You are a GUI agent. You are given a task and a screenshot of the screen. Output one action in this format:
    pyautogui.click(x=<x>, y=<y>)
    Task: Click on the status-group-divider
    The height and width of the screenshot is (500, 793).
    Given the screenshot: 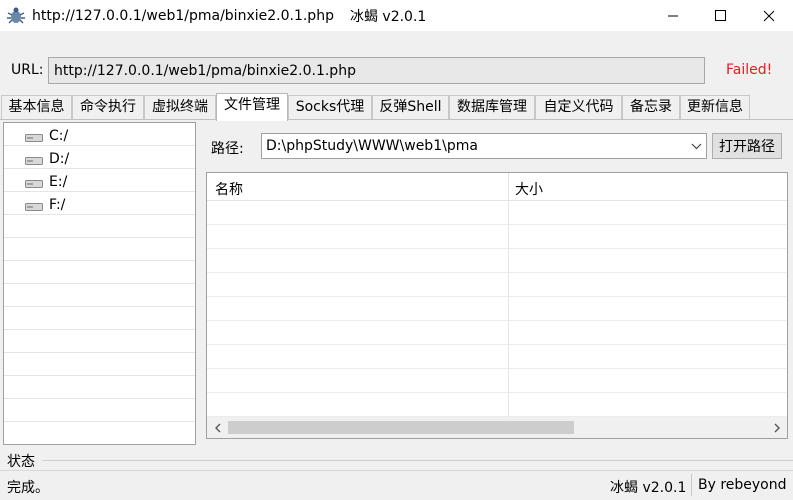 What is the action you would take?
    pyautogui.click(x=417, y=460)
    